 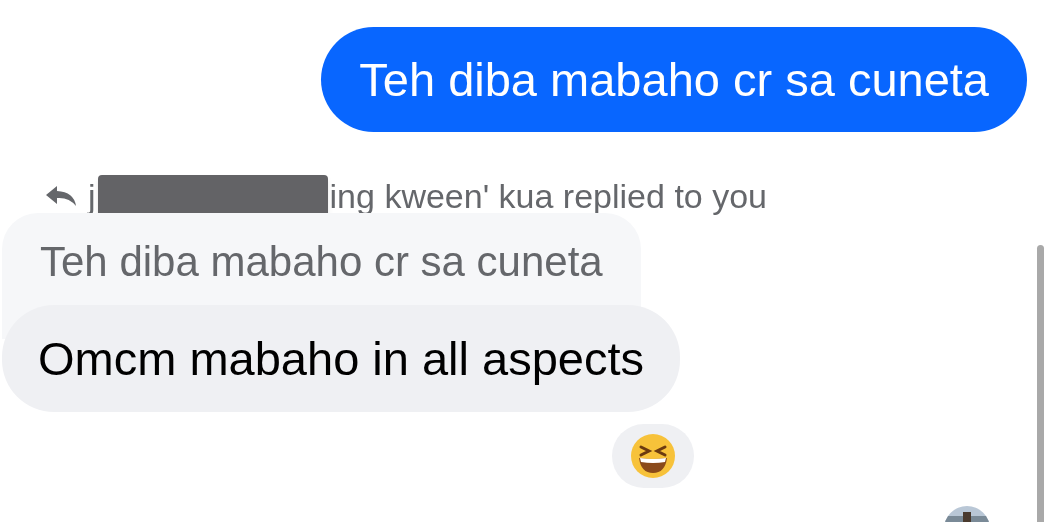 What do you see at coordinates (61, 196) in the screenshot?
I see `reply-icon` at bounding box center [61, 196].